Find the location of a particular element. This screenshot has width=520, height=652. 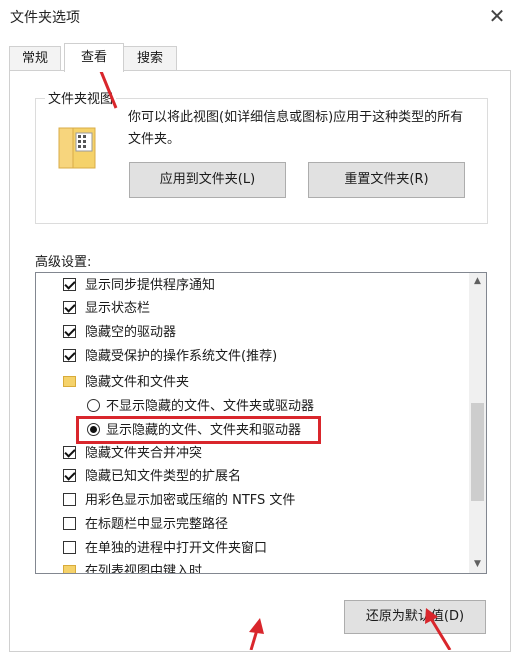

scroll-thumb is located at coordinates (477, 452).